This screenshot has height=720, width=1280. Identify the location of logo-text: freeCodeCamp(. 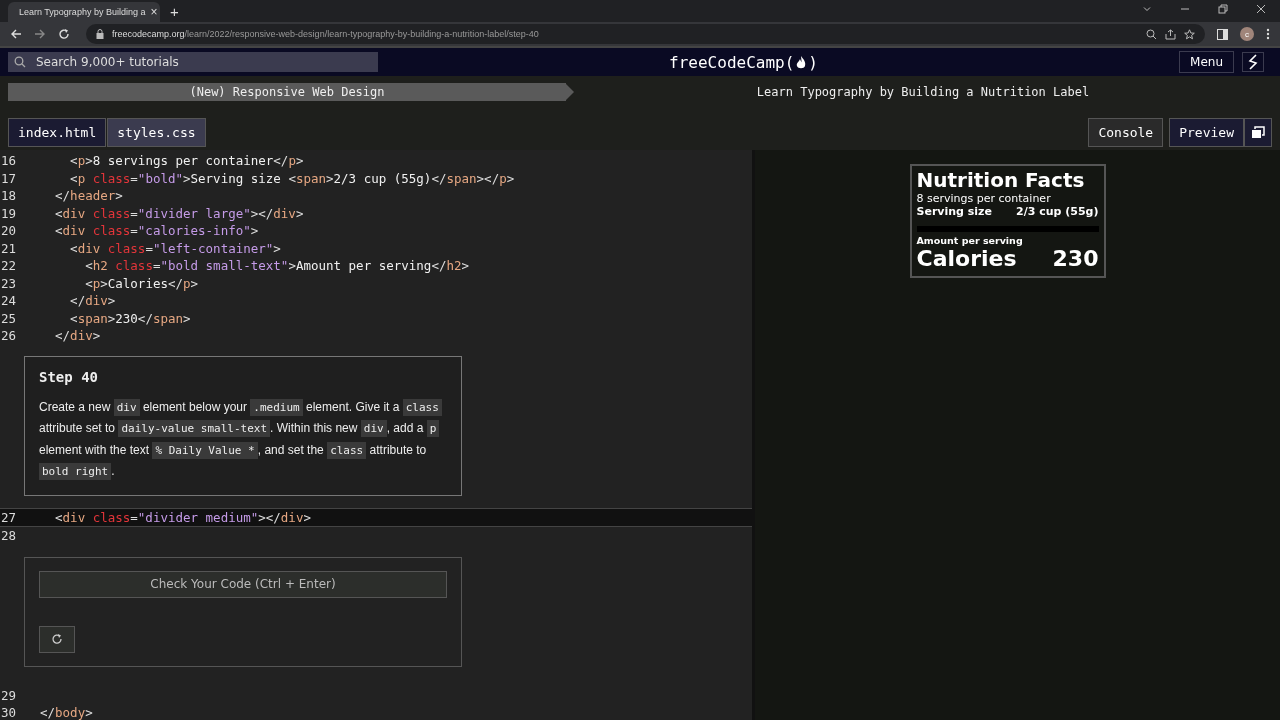
(732, 62).